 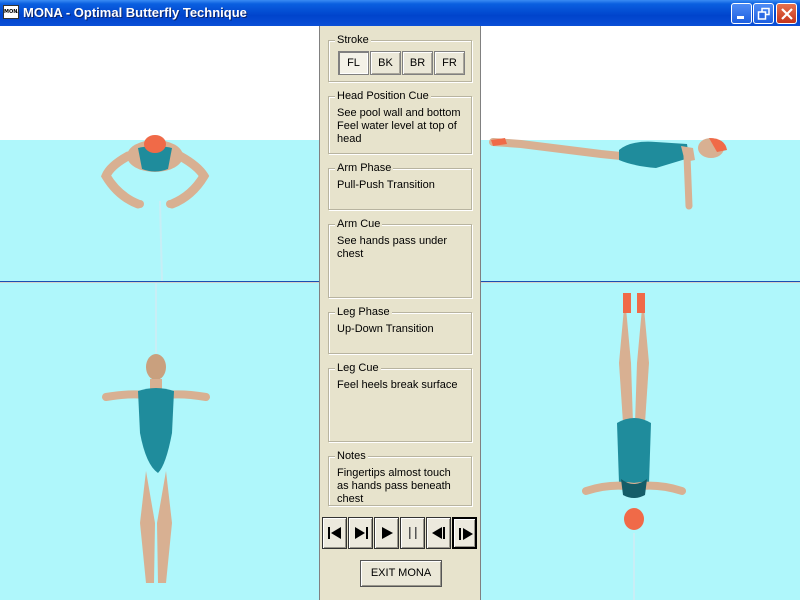 What do you see at coordinates (449, 63) in the screenshot?
I see `stroke-button-fr: FR` at bounding box center [449, 63].